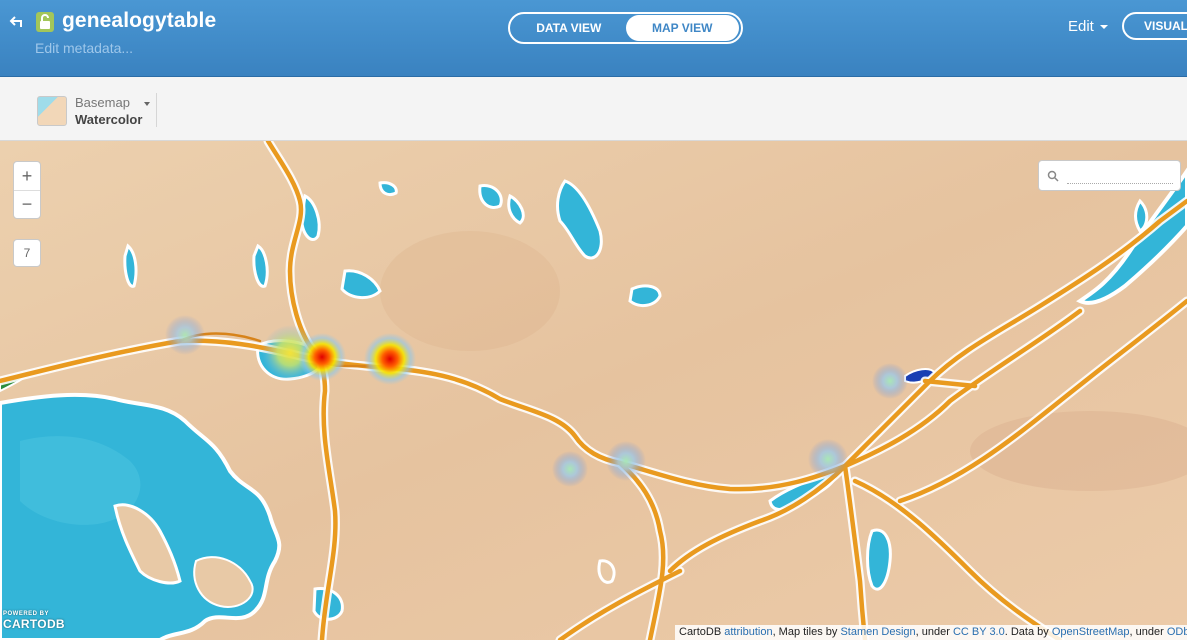  I want to click on basemap-value: Watercolor, so click(108, 119).